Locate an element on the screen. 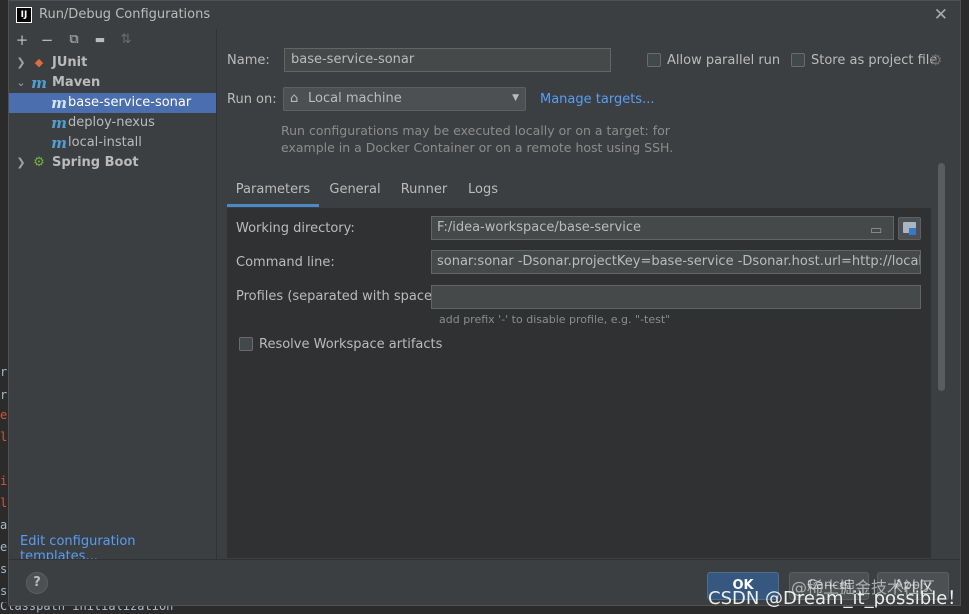  tree-toolbar: + − ⧉ ▬ ⇅ is located at coordinates (112, 41).